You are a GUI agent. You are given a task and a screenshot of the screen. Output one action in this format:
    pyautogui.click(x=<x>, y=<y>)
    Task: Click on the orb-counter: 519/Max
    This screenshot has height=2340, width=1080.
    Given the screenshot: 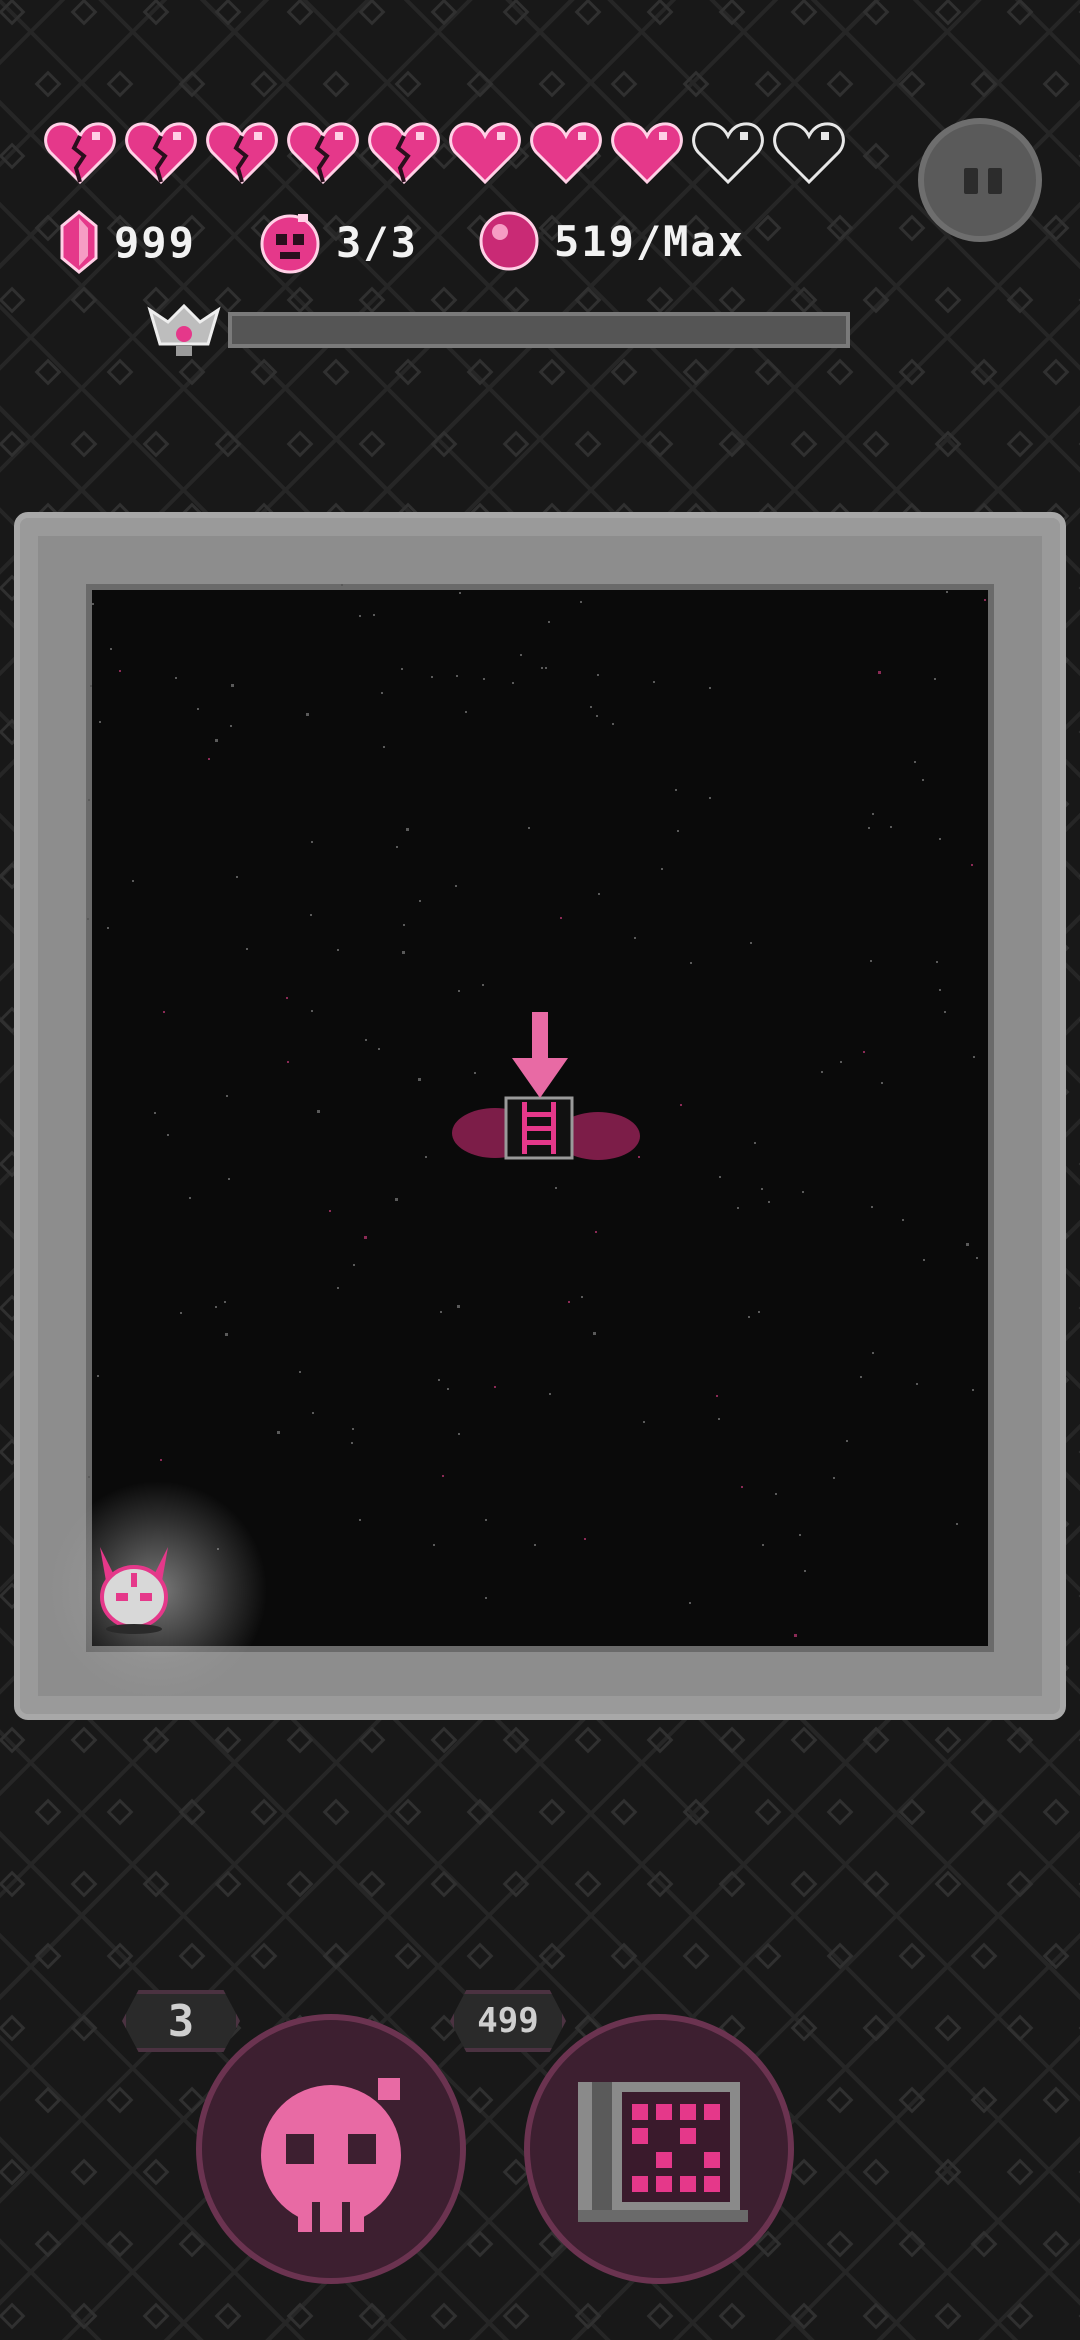 What is the action you would take?
    pyautogui.click(x=611, y=241)
    